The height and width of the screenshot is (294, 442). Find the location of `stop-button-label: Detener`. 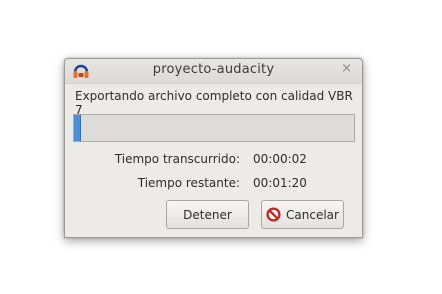

stop-button-label: Detener is located at coordinates (207, 214).